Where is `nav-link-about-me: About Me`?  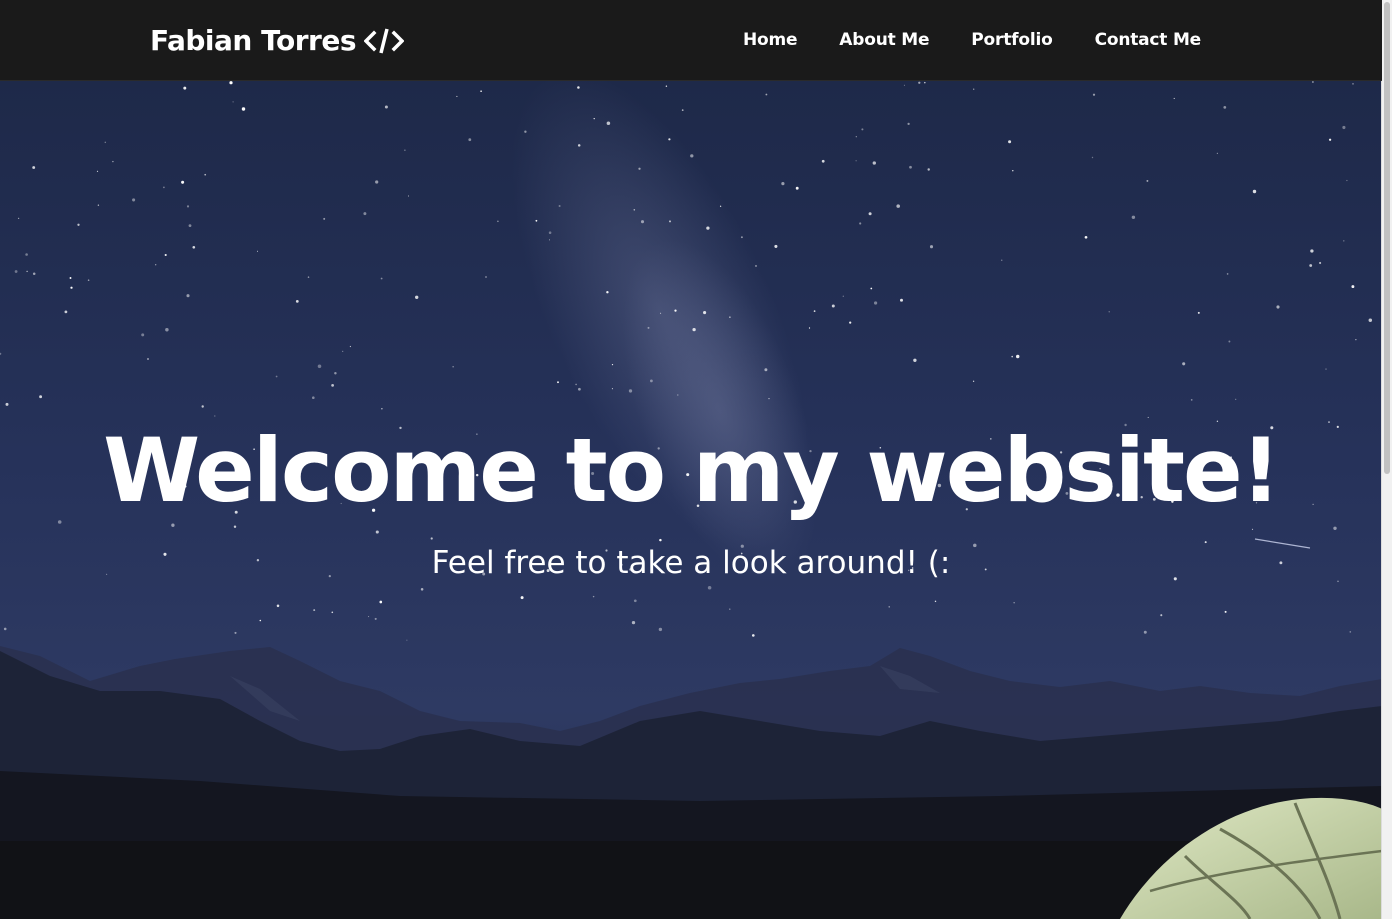
nav-link-about-me: About Me is located at coordinates (884, 40).